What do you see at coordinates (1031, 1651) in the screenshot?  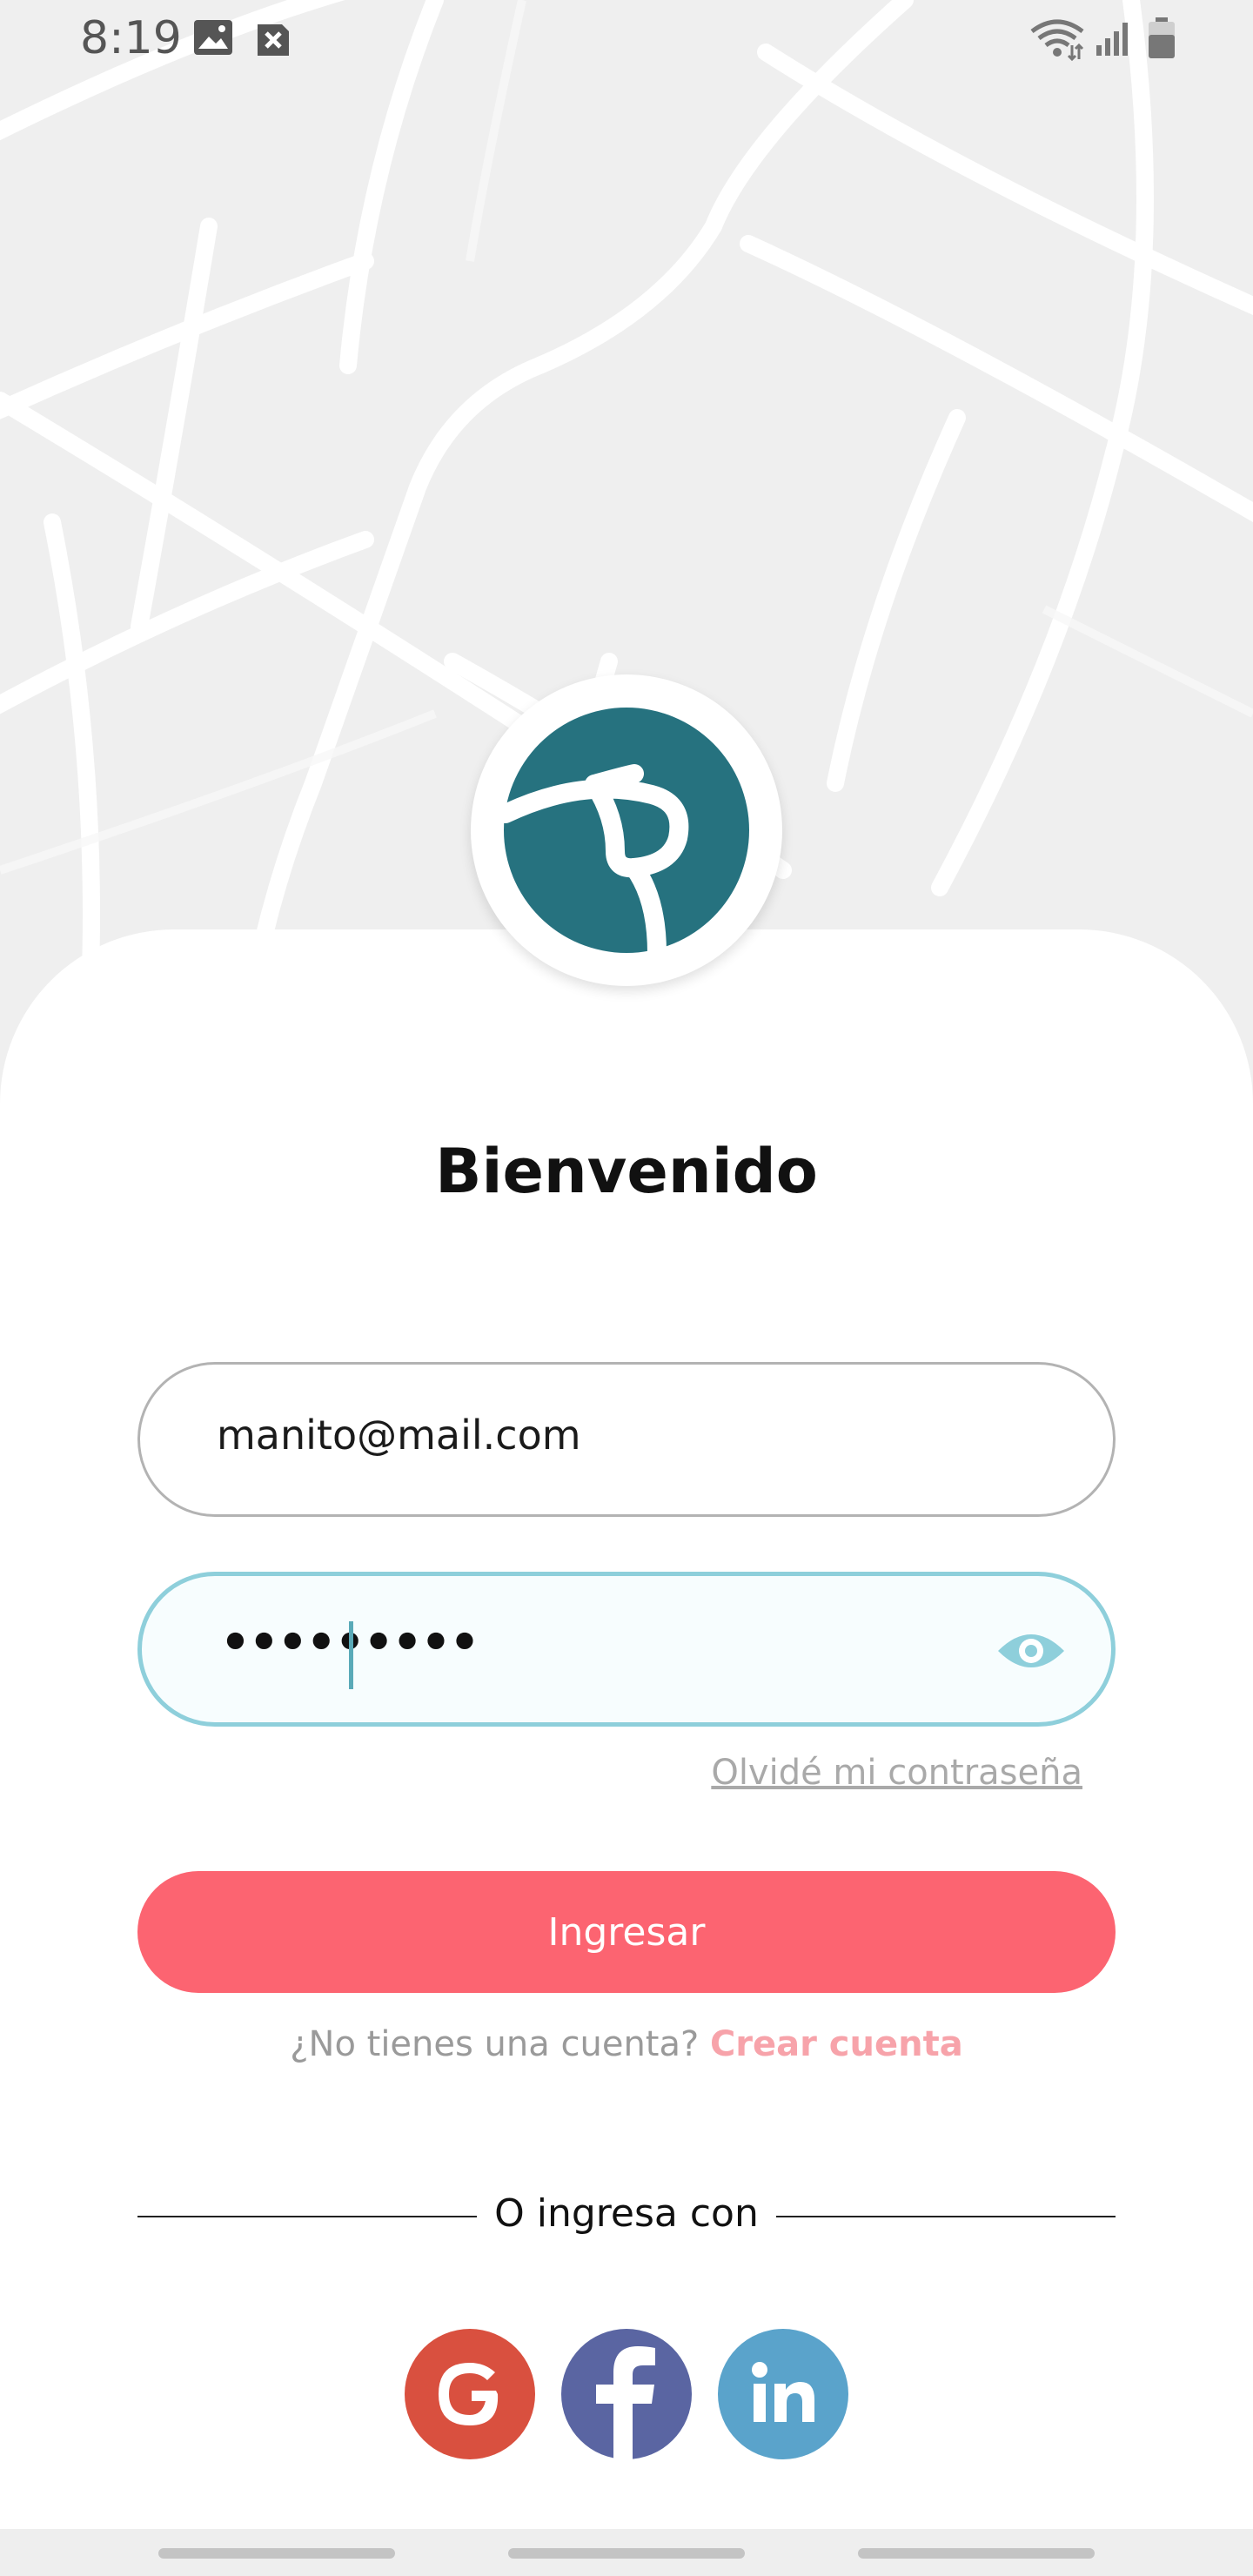 I see `eye-icon` at bounding box center [1031, 1651].